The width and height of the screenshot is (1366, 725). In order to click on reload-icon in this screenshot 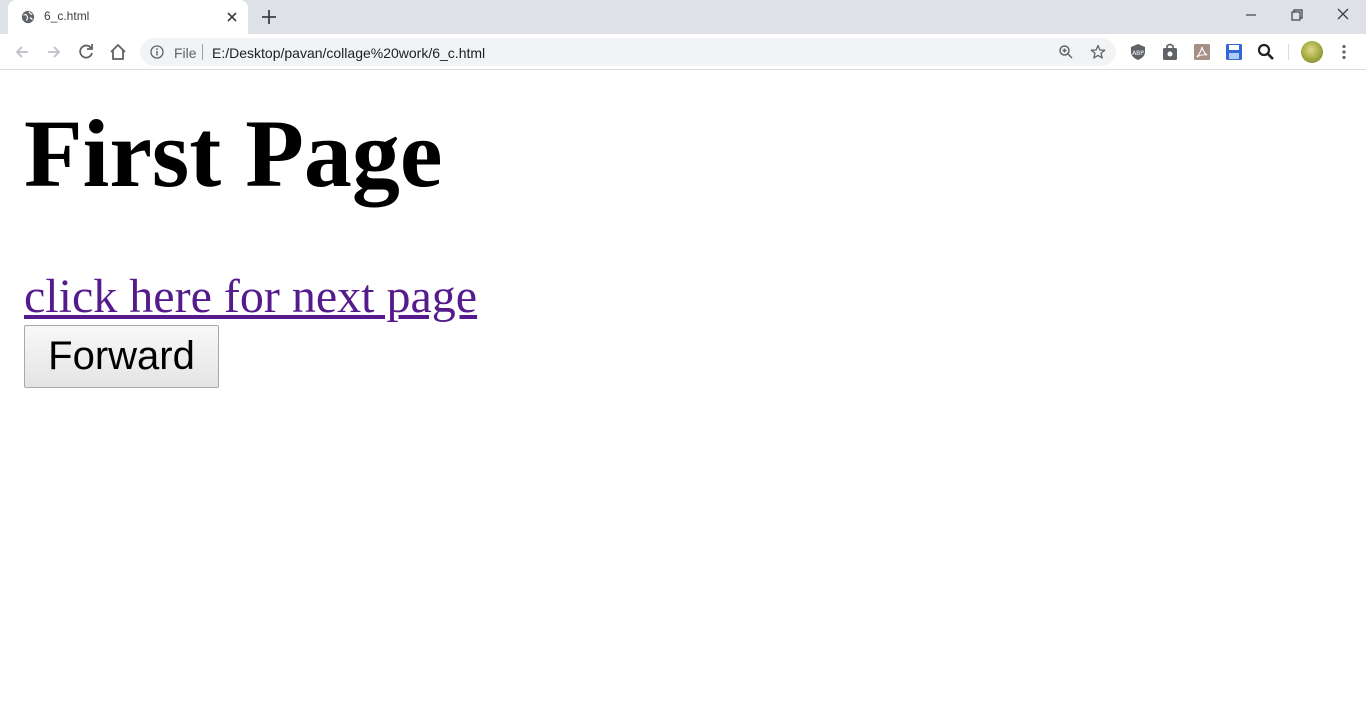, I will do `click(86, 52)`.